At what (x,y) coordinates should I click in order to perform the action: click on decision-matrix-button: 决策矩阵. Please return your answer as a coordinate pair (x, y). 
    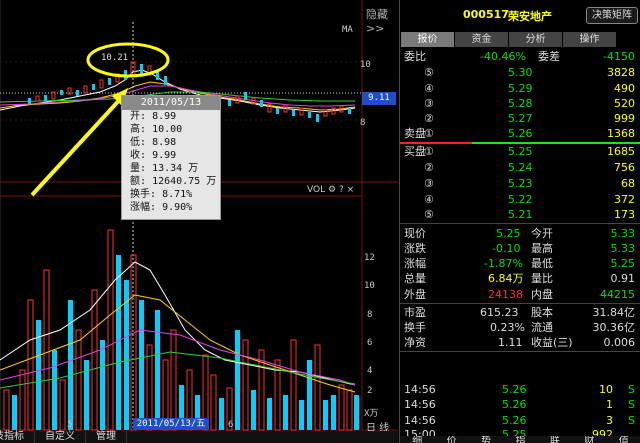
    Looking at the image, I should click on (612, 15).